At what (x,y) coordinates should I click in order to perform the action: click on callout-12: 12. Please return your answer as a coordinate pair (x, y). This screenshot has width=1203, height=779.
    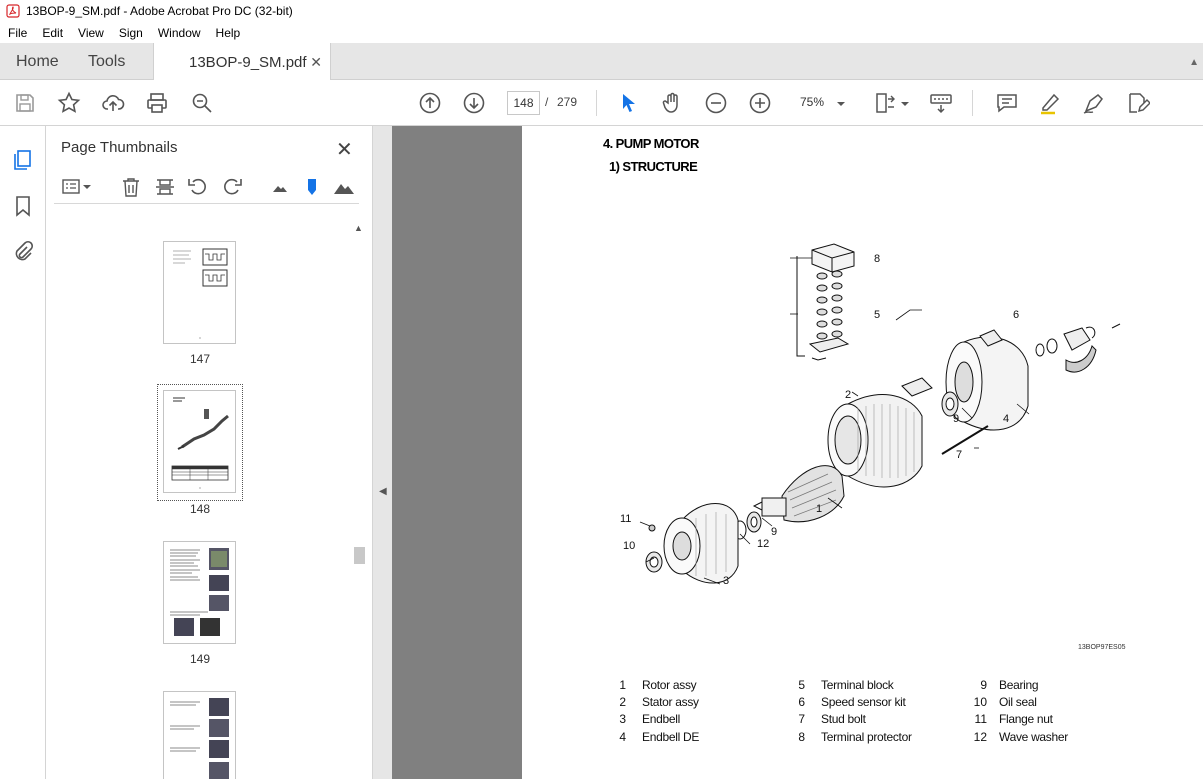
    Looking at the image, I should click on (763, 544).